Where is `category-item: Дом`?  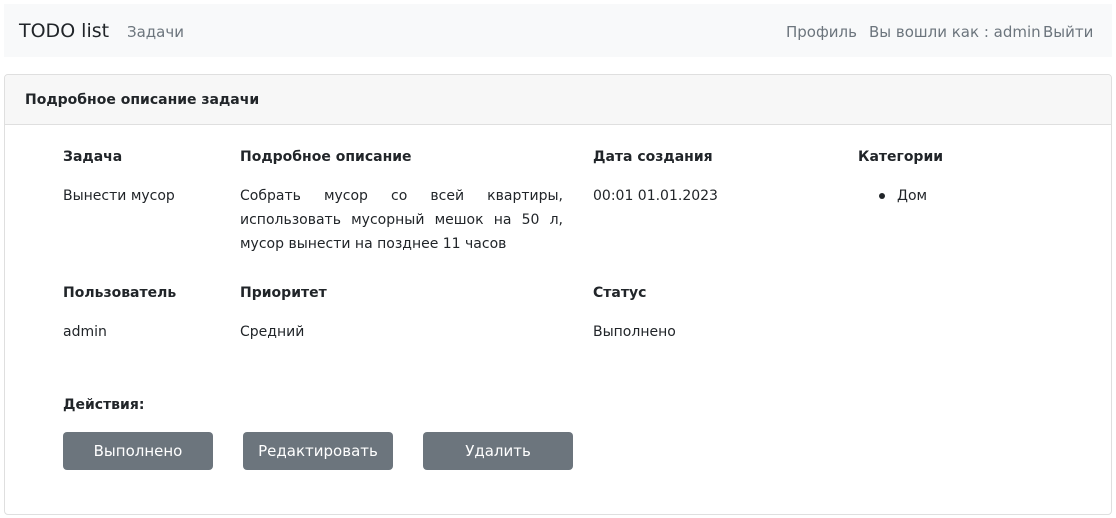 category-item: Дом is located at coordinates (903, 196).